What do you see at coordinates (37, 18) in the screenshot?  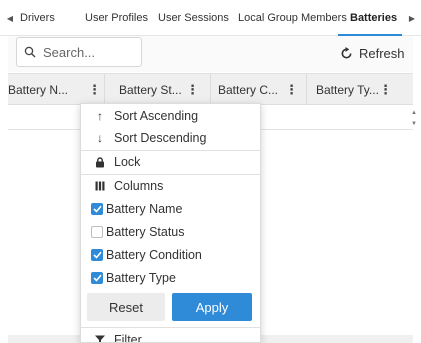 I see `tab-drivers: Drivers` at bounding box center [37, 18].